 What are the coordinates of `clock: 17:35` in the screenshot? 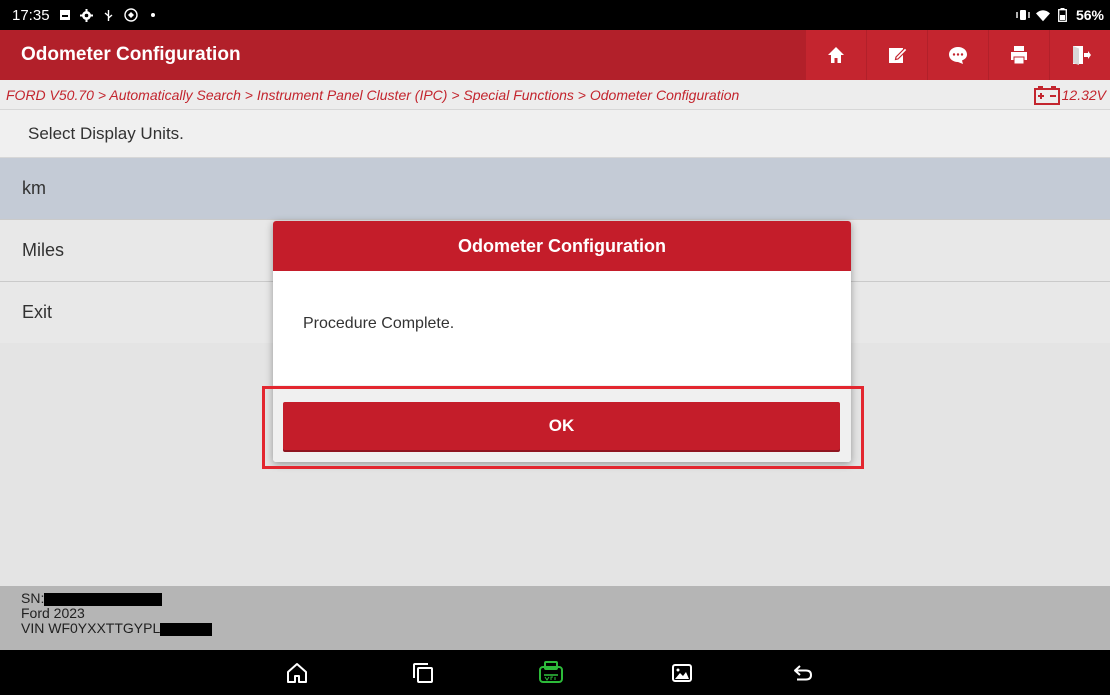 It's located at (31, 15).